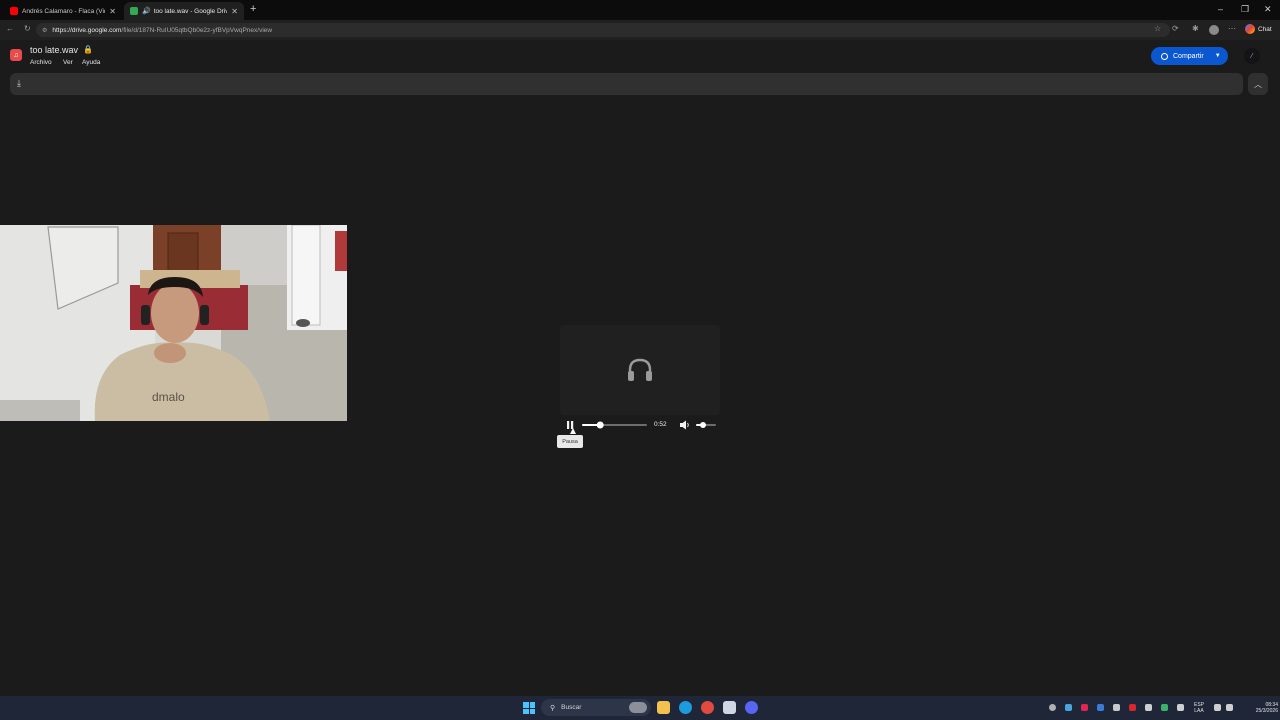 This screenshot has height=720, width=1280. I want to click on share-button: Compartir ▼, so click(1189, 56).